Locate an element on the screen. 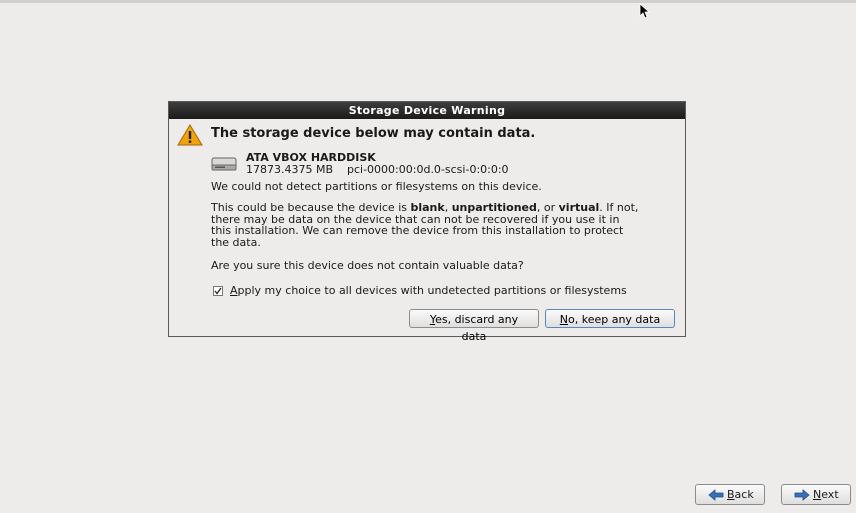  discard-data-button: Yes, discard any data is located at coordinates (474, 326).